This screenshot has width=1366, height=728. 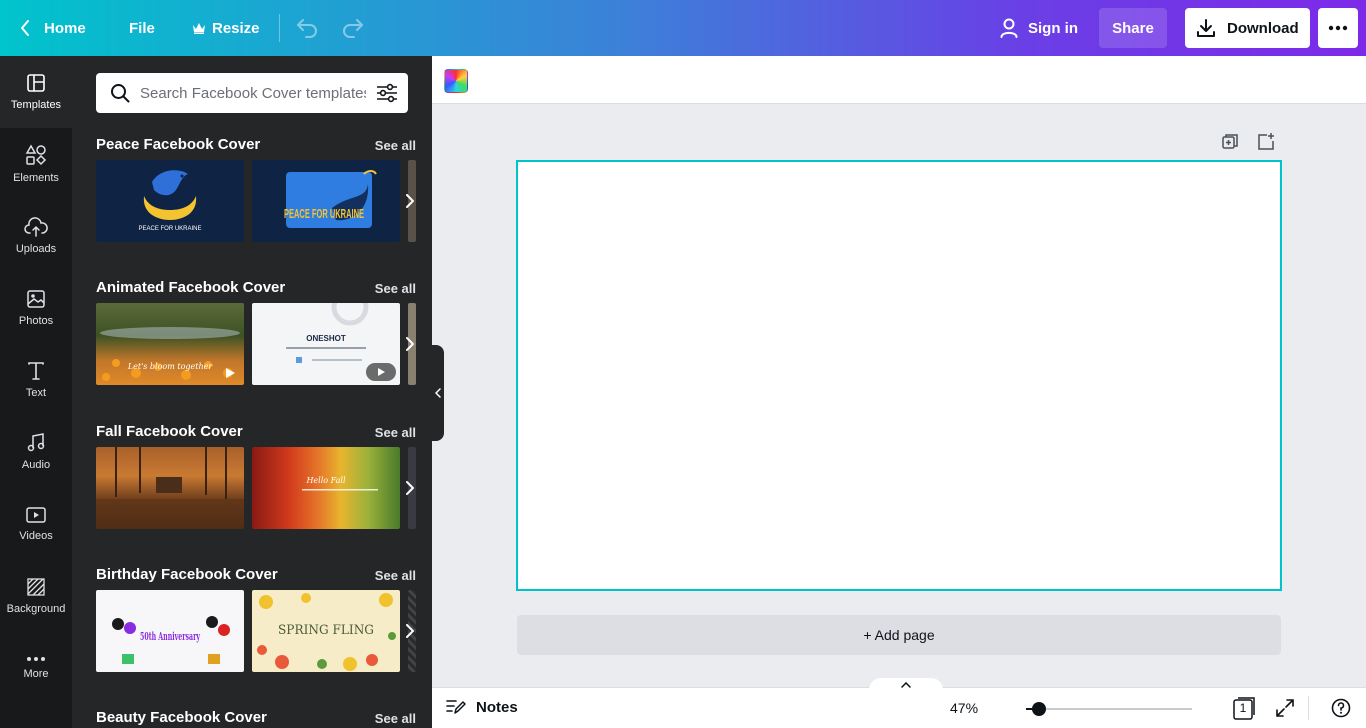 I want to click on fullscreen-button, so click(x=1285, y=710).